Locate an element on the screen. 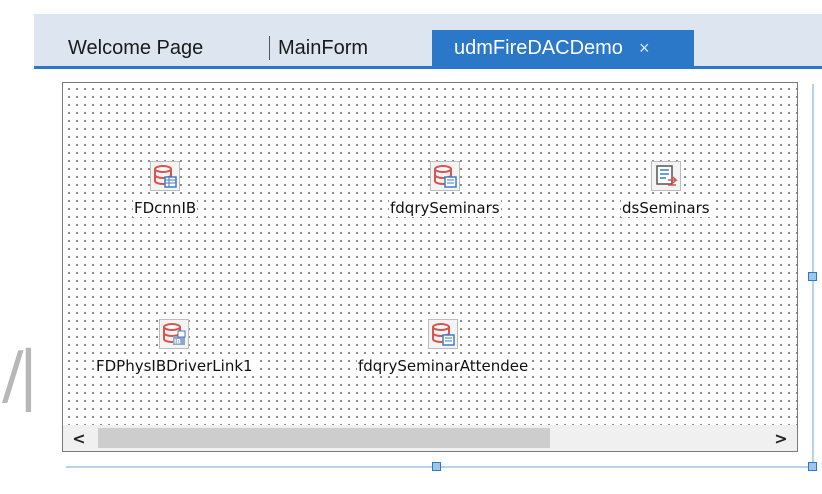 The width and height of the screenshot is (822, 494). ib-driver-link-icon: IB is located at coordinates (174, 334).